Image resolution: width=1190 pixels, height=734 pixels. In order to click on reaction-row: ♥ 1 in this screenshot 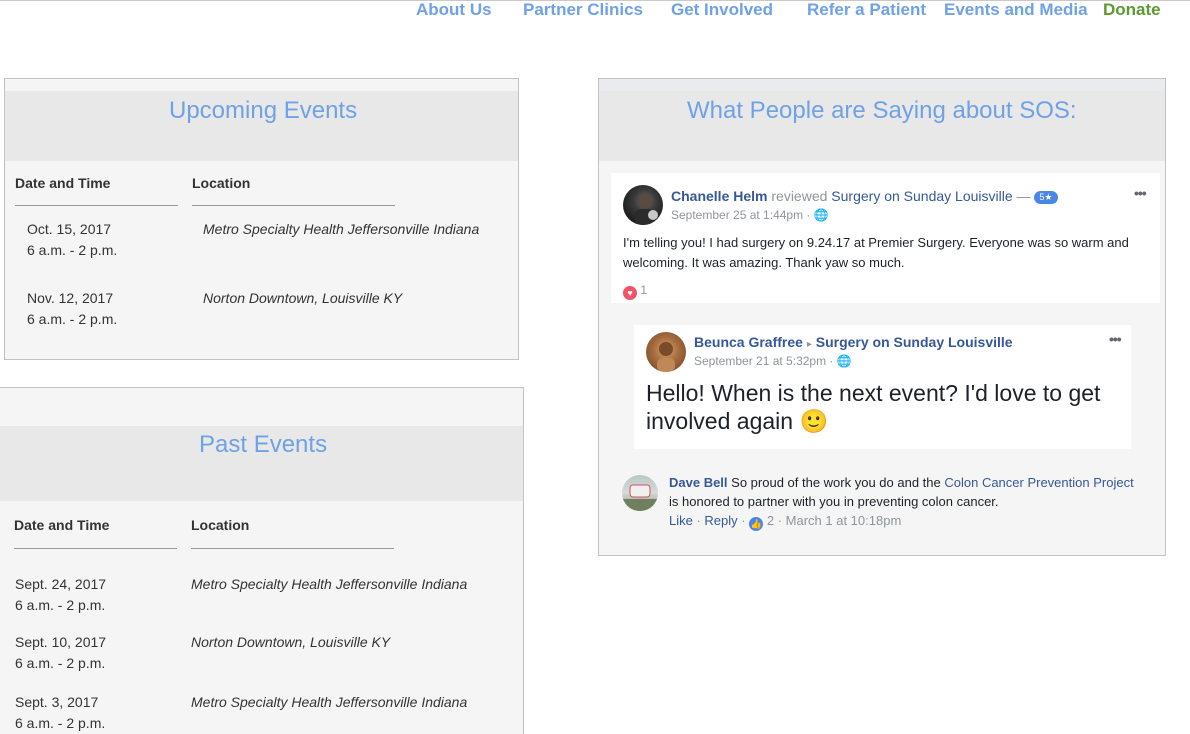, I will do `click(635, 291)`.